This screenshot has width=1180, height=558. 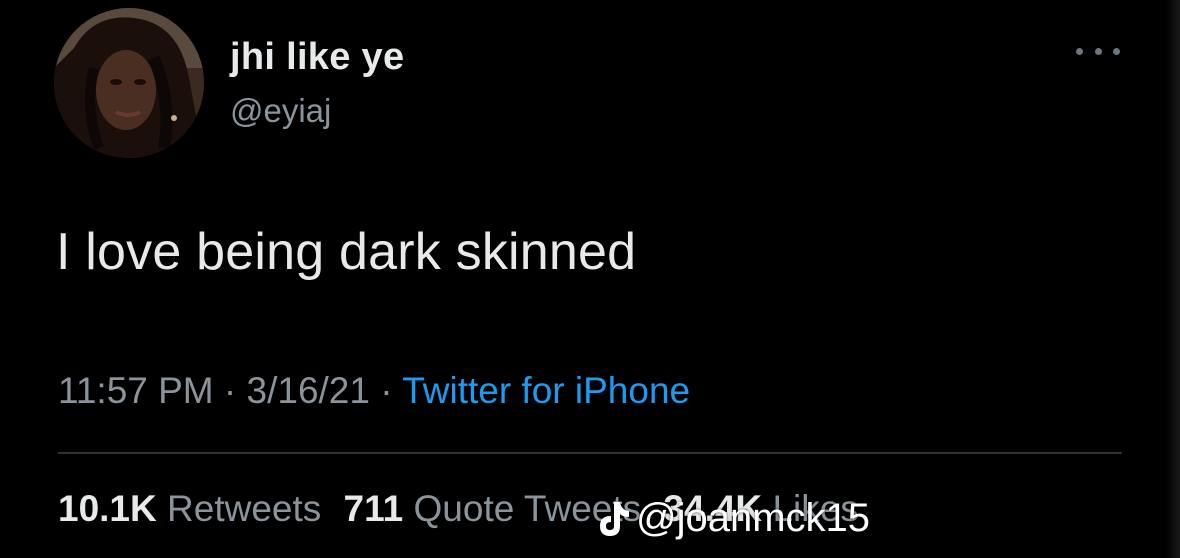 I want to click on avatar-image, so click(x=129, y=83).